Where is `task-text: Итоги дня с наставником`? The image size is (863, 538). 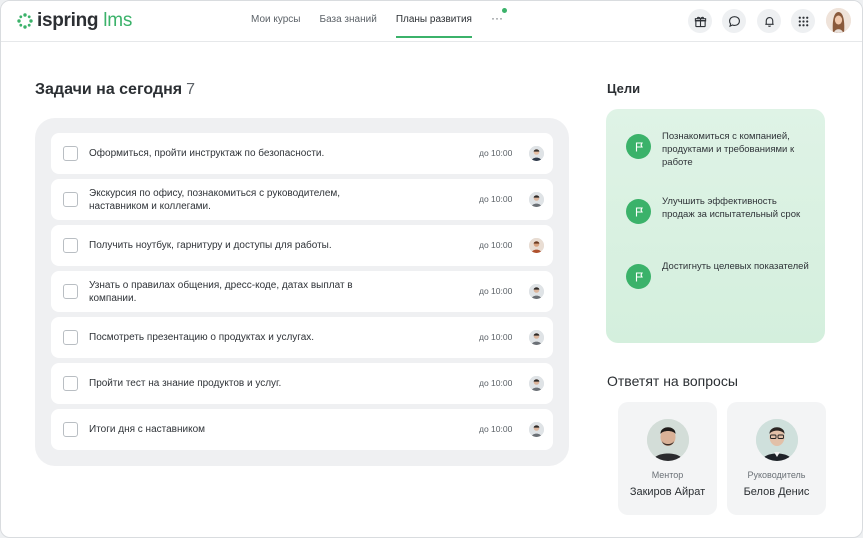
task-text: Итоги дня с наставником is located at coordinates (147, 429).